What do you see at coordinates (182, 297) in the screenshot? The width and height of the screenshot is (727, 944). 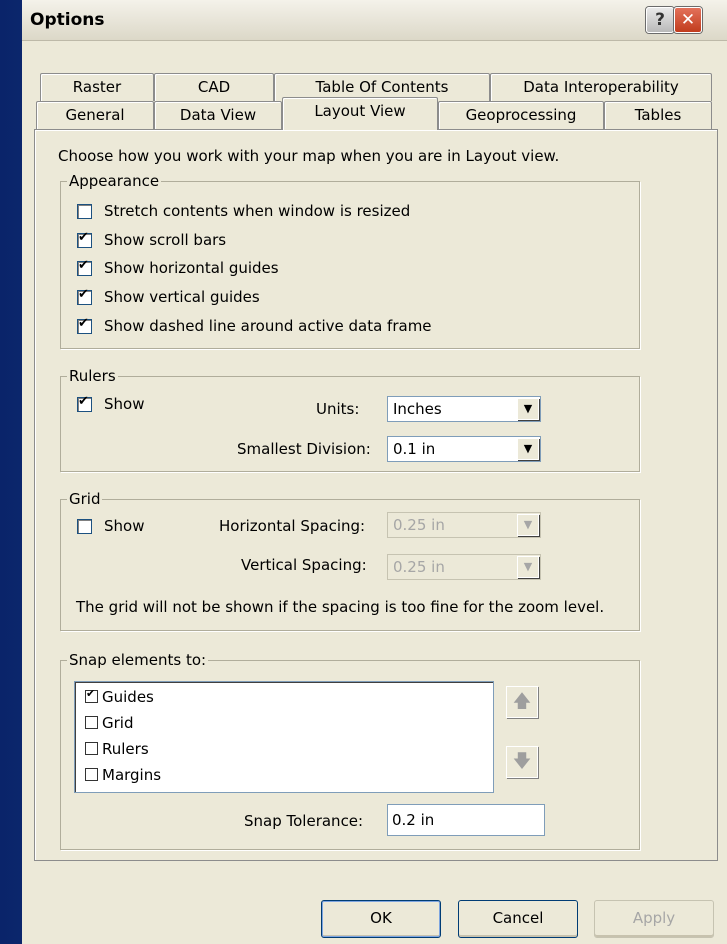 I see `vertical-guides-label: Show vertical guides` at bounding box center [182, 297].